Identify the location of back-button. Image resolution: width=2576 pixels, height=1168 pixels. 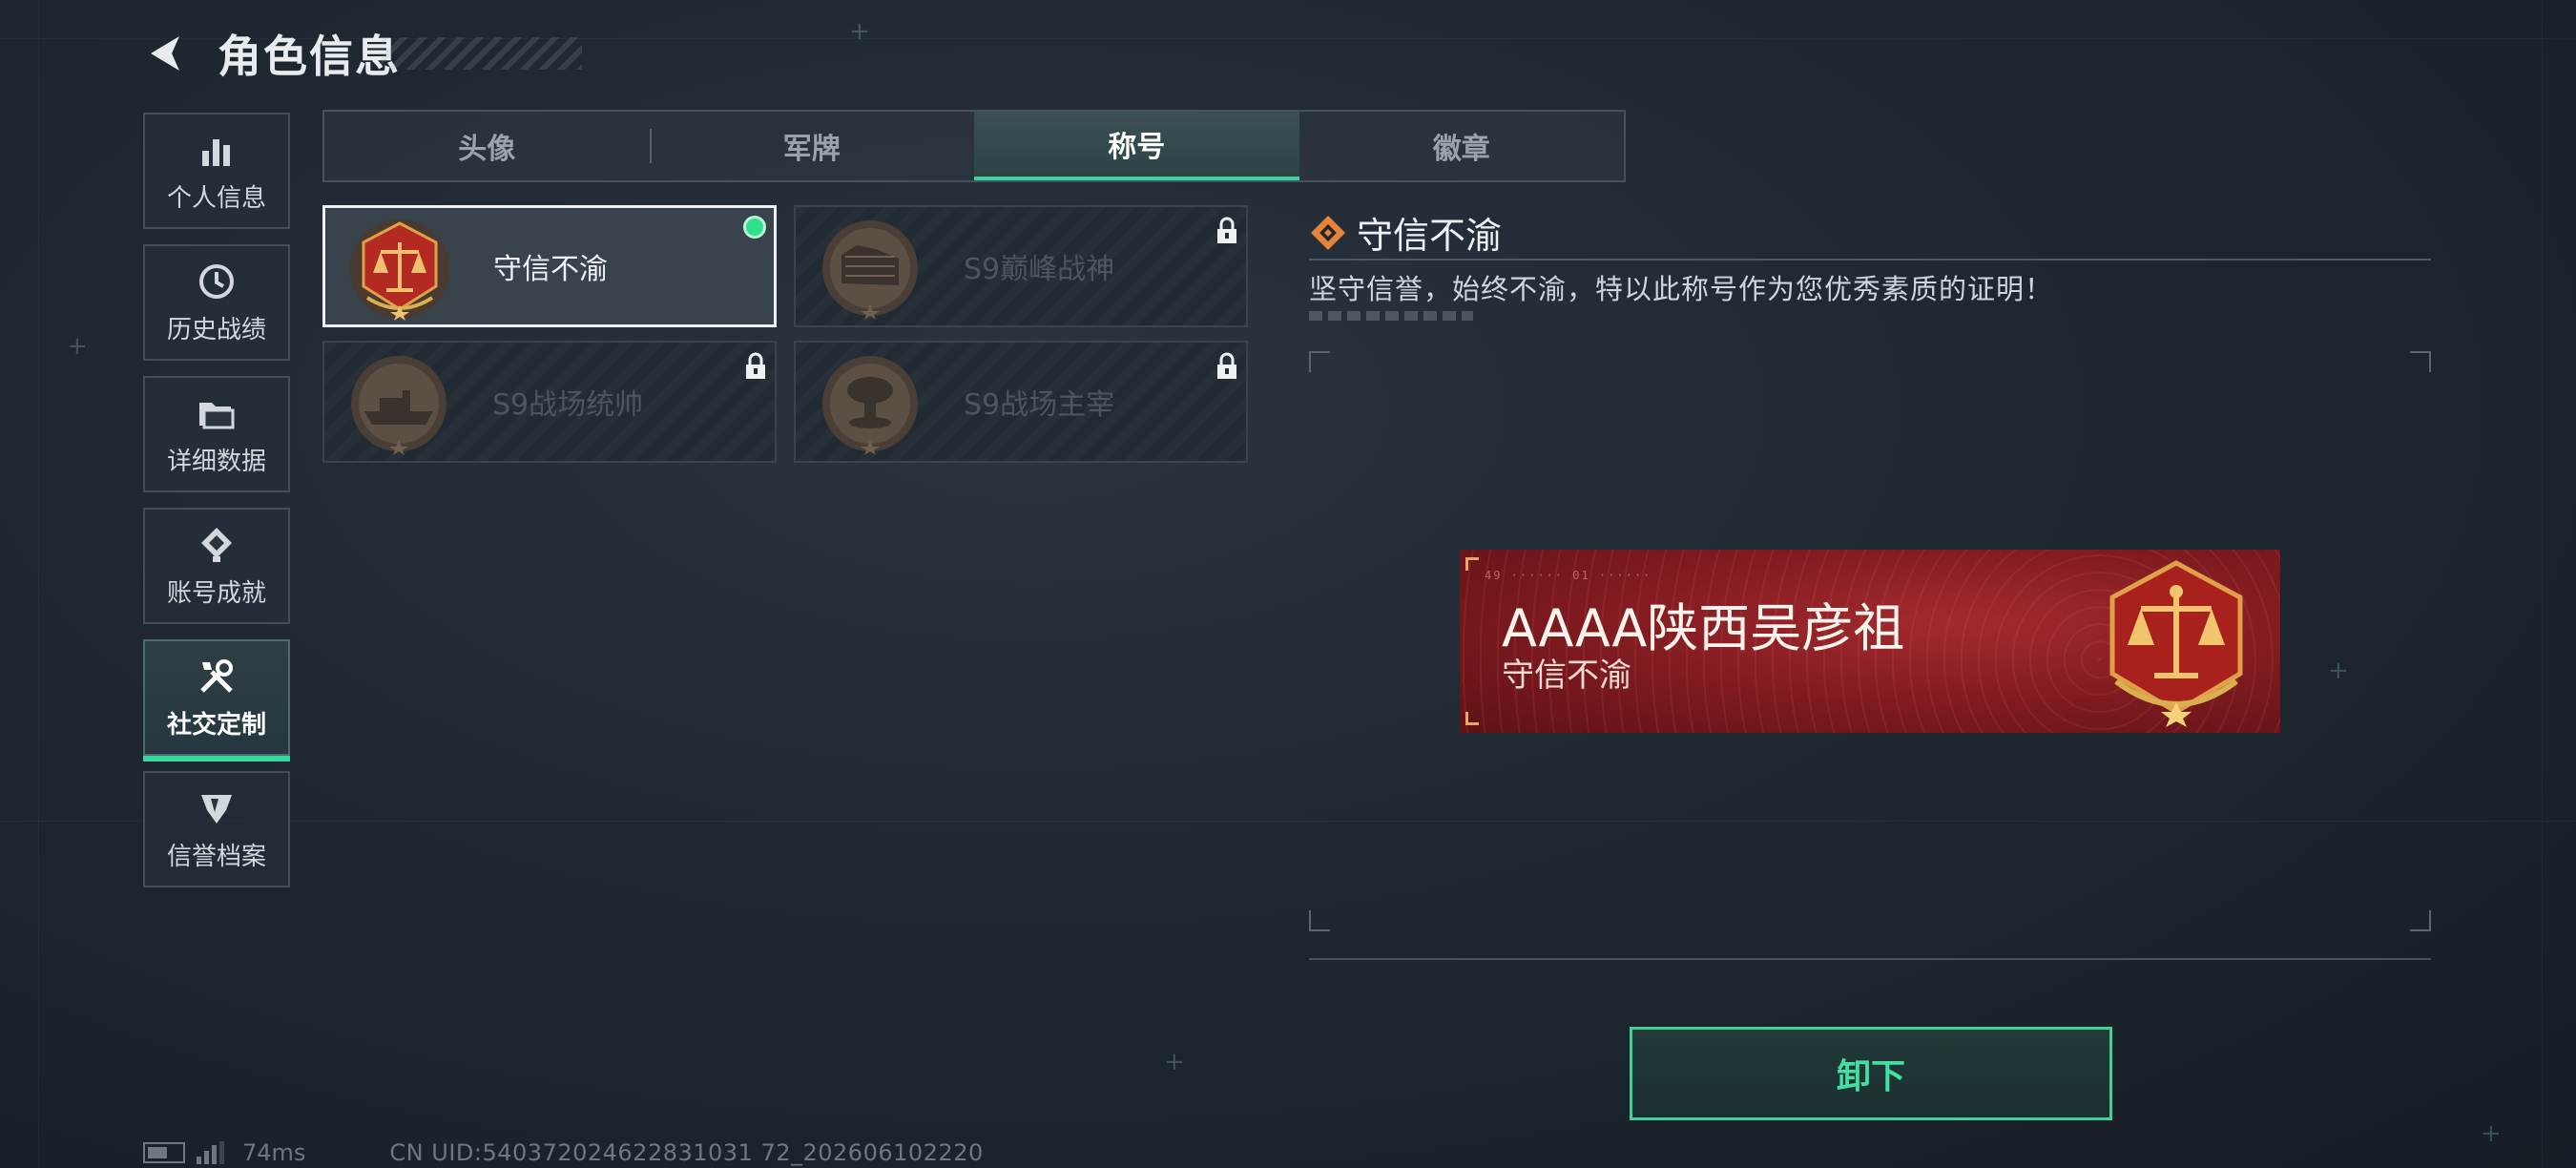
(166, 53).